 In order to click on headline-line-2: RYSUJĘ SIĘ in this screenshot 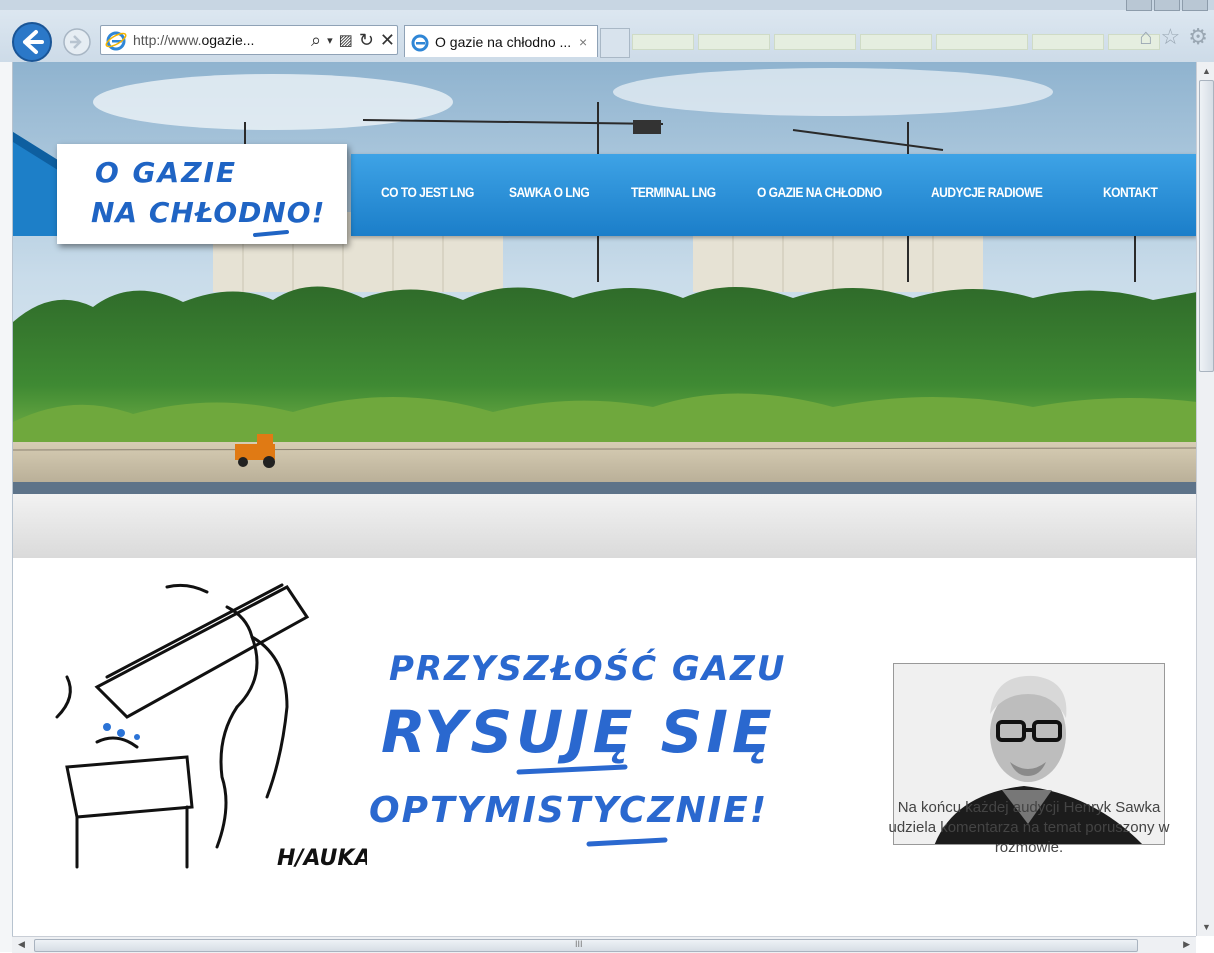, I will do `click(578, 732)`.